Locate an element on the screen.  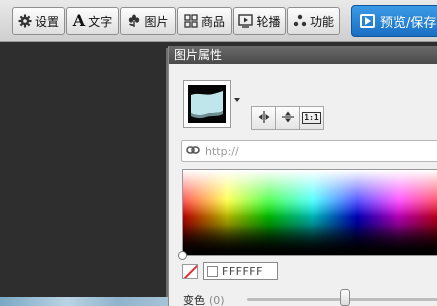
flip-horizontal-icon is located at coordinates (264, 118).